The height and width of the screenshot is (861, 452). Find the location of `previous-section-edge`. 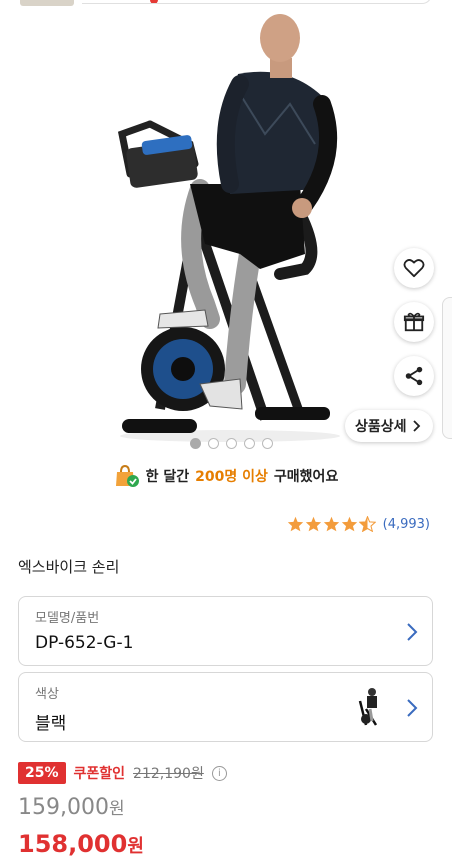

previous-section-edge is located at coordinates (226, 4).